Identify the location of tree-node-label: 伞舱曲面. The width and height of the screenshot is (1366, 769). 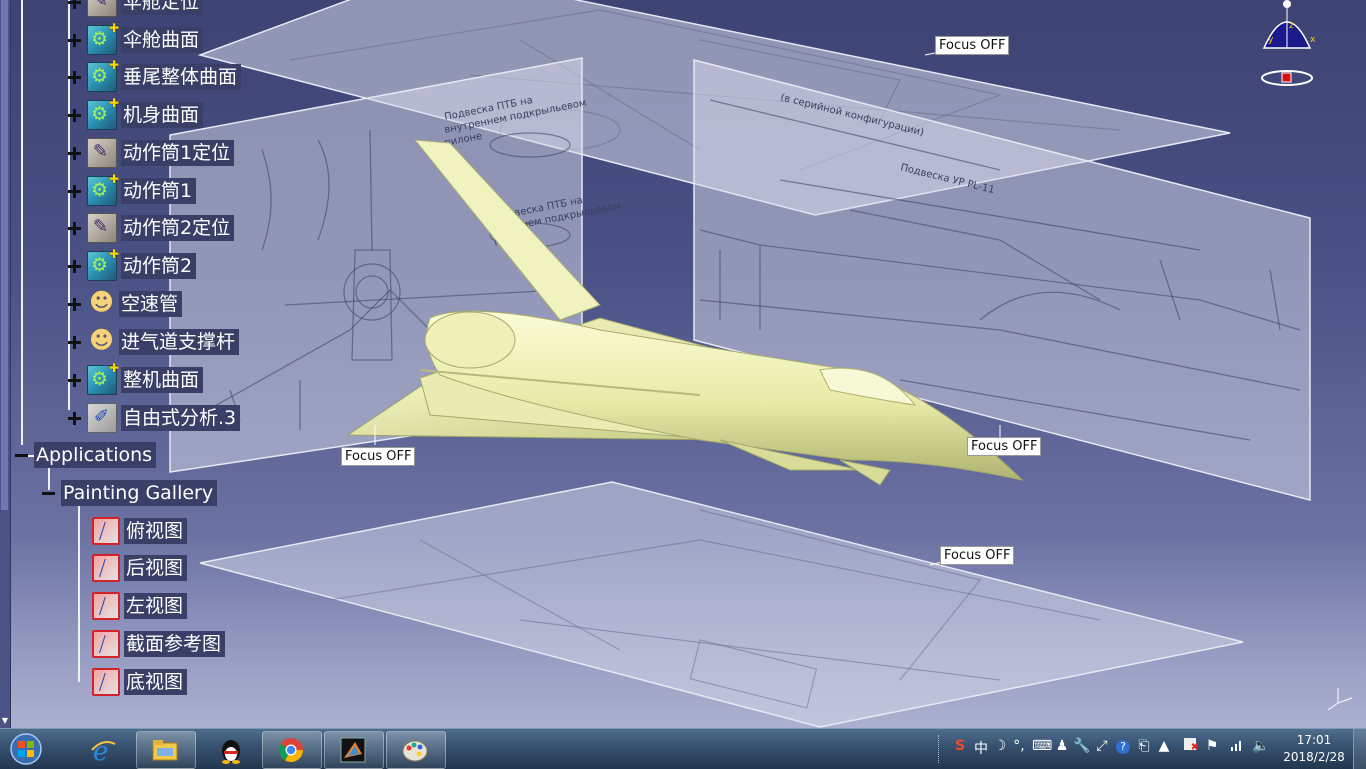
(162, 40).